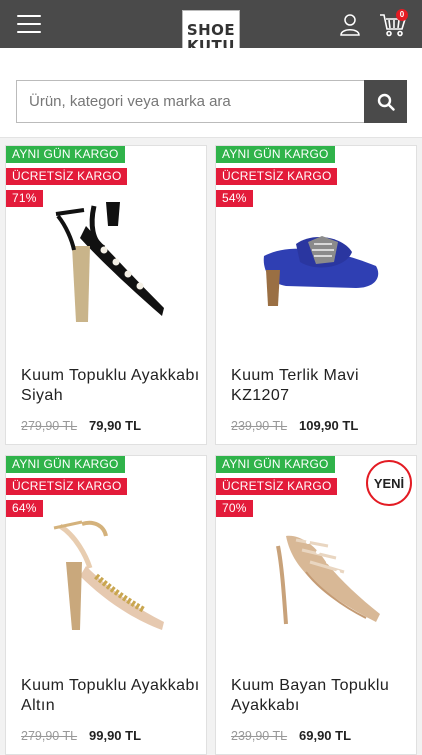  I want to click on cart-count-badge: 0, so click(402, 15).